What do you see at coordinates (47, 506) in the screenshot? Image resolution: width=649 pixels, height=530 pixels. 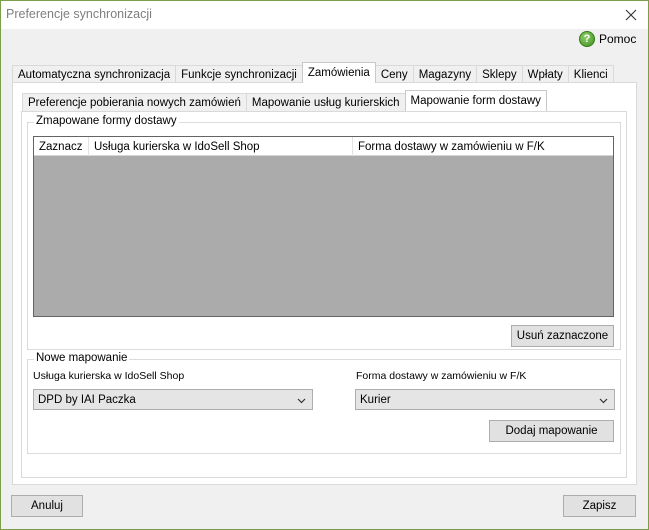 I see `cancel-button: Anuluj` at bounding box center [47, 506].